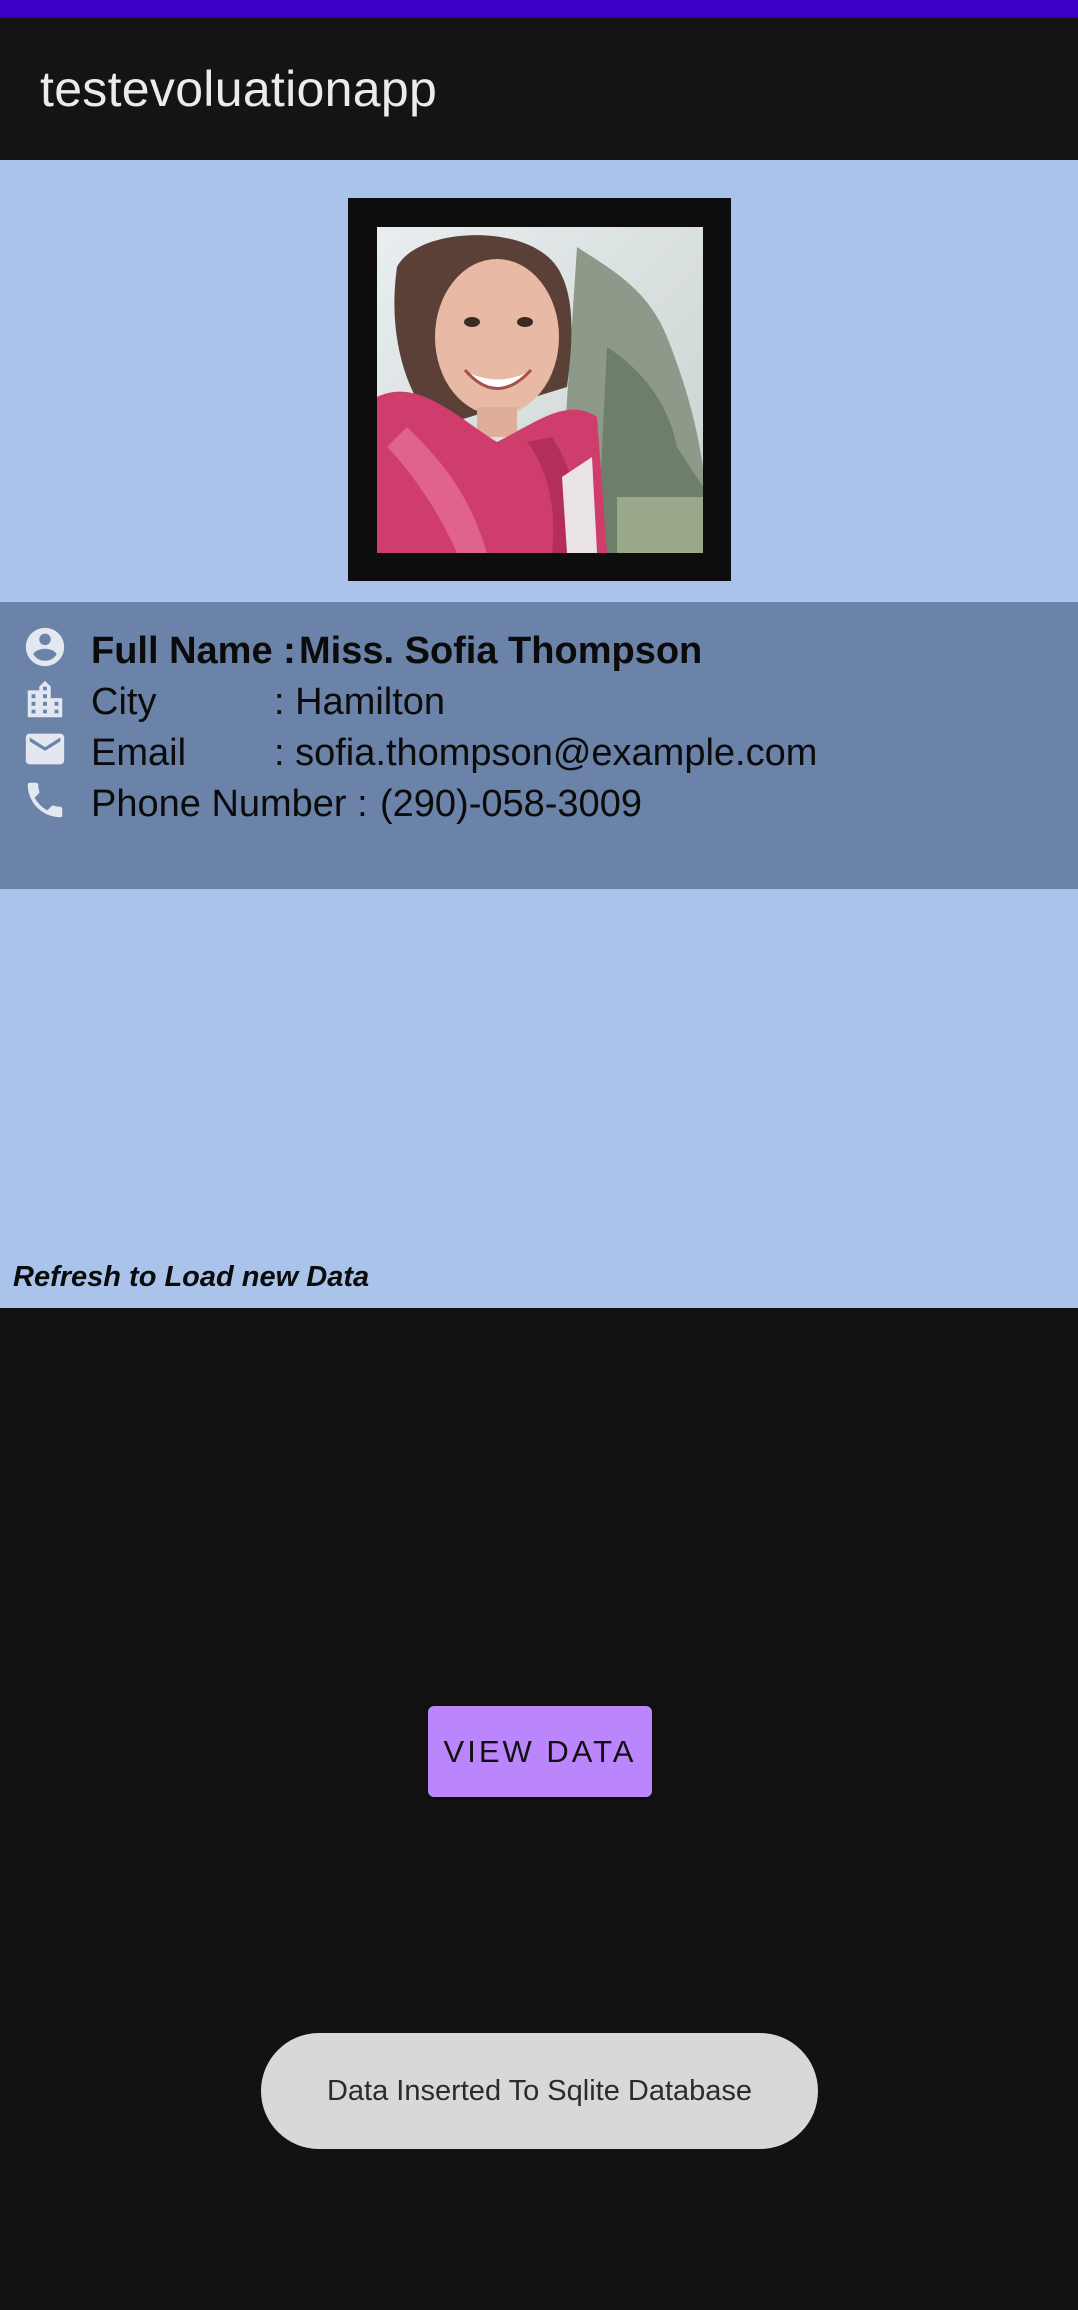 Image resolution: width=1078 pixels, height=2310 pixels. I want to click on photo-frame, so click(539, 389).